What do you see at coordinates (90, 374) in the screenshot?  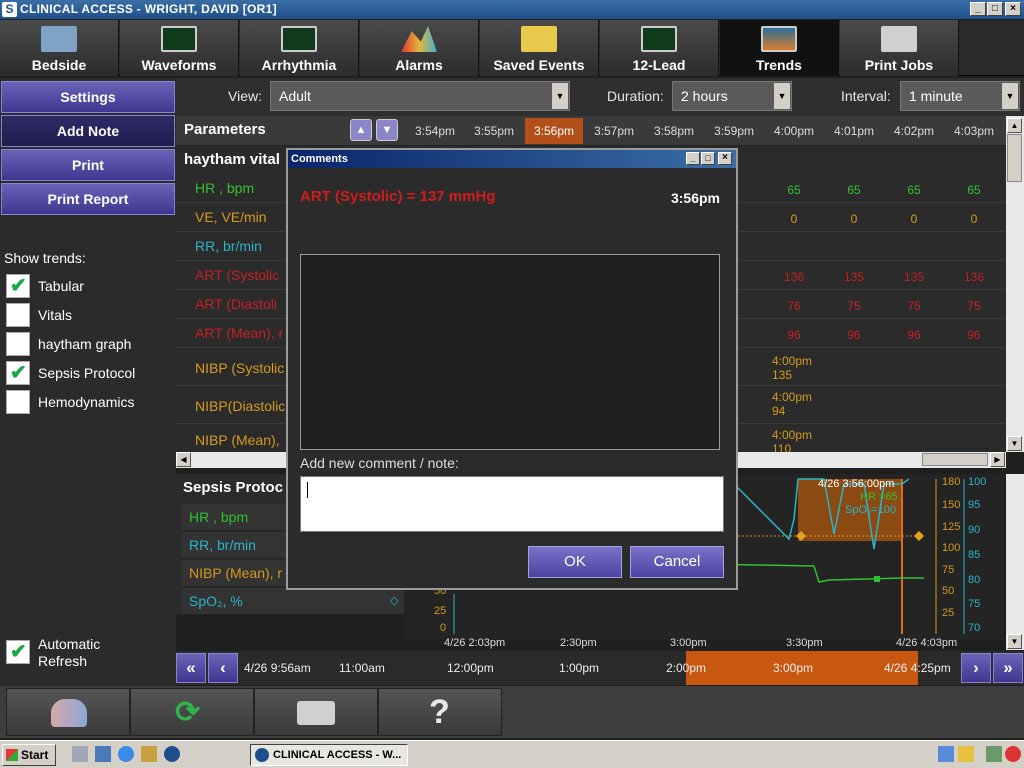 I see `trend-checkbox-sepsis-protocol: ✔ Sepsis Protocol` at bounding box center [90, 374].